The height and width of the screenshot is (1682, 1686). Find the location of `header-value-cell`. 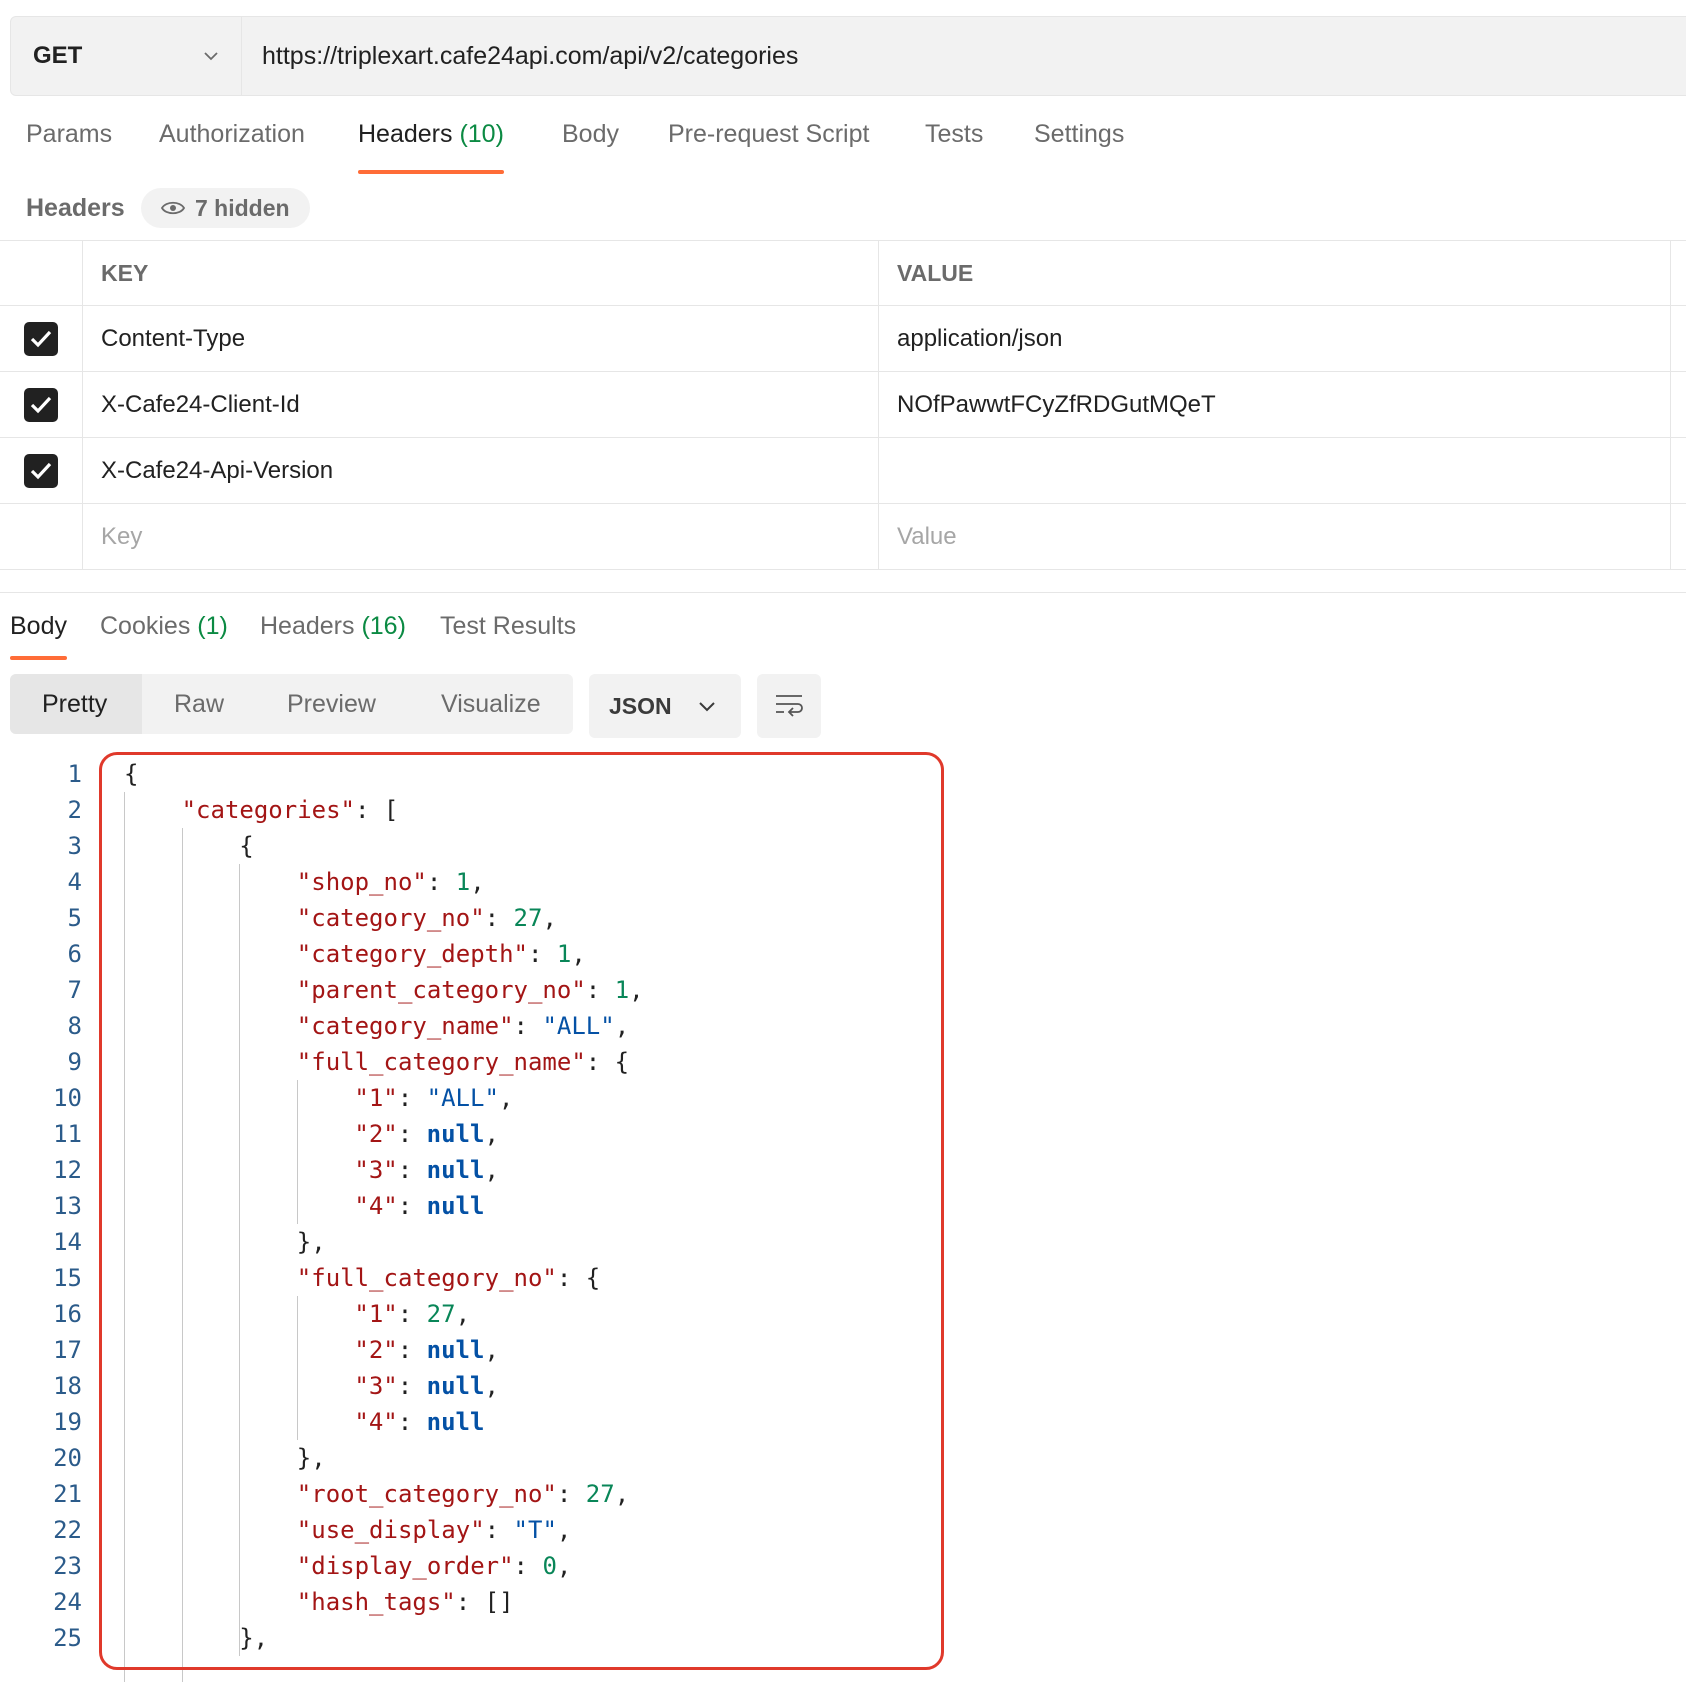

header-value-cell is located at coordinates (1275, 470).